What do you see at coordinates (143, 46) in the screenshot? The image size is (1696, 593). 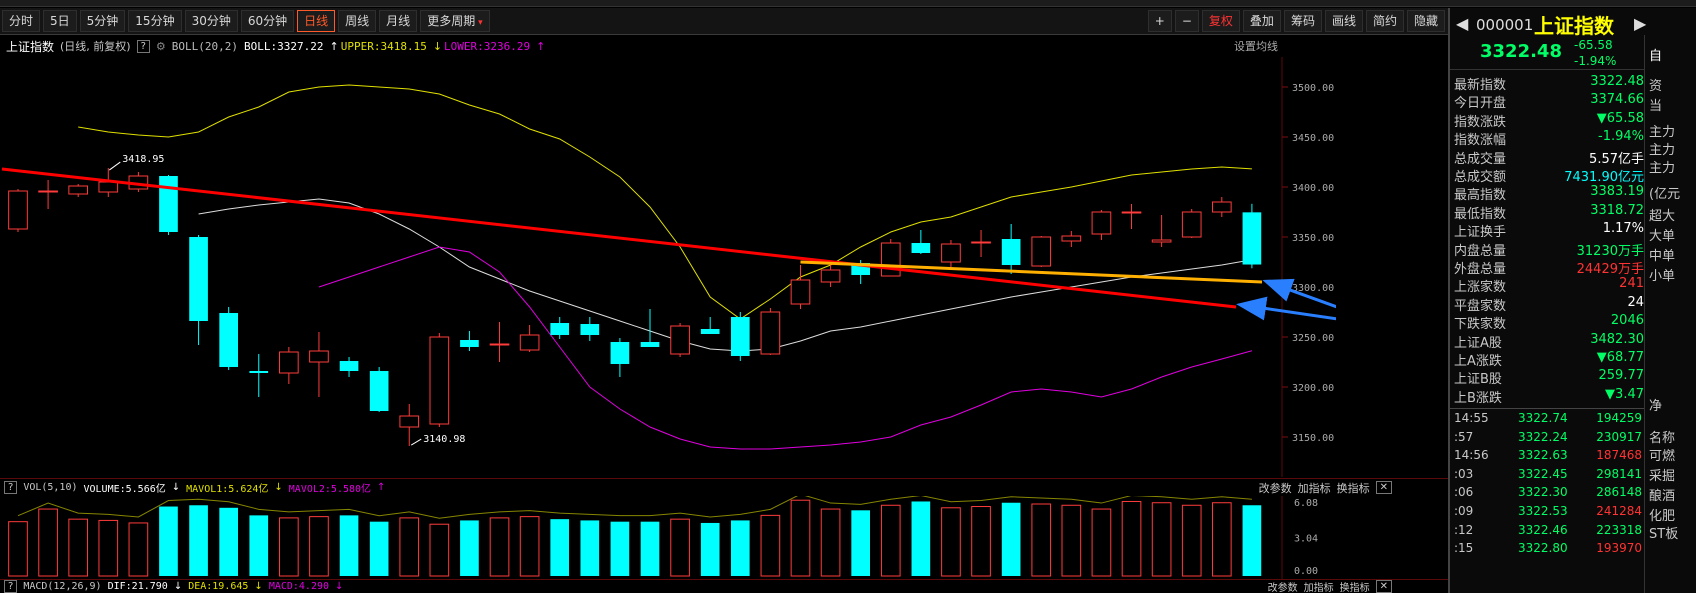 I see `help-icon: ?` at bounding box center [143, 46].